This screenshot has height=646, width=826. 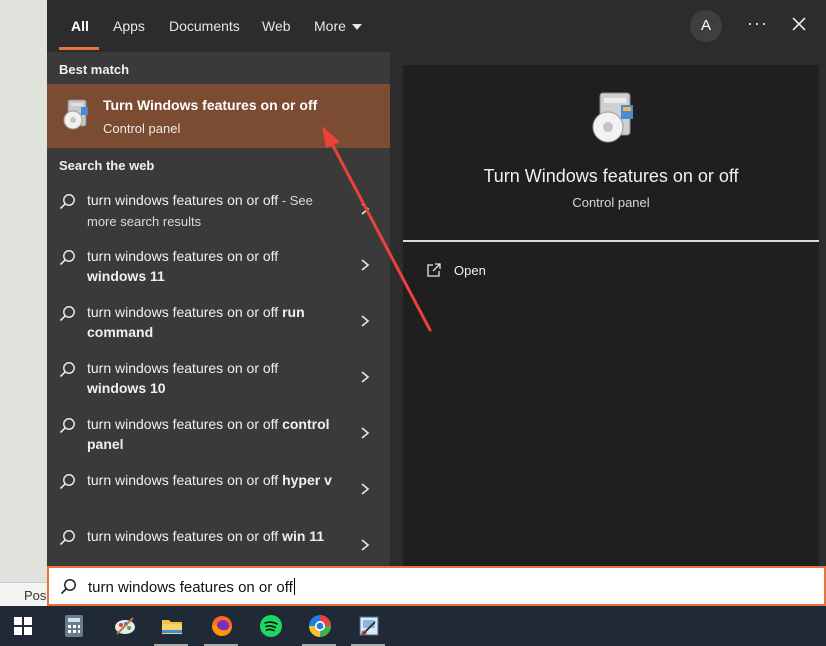 I want to click on best-match-heading: Best match, so click(x=94, y=69).